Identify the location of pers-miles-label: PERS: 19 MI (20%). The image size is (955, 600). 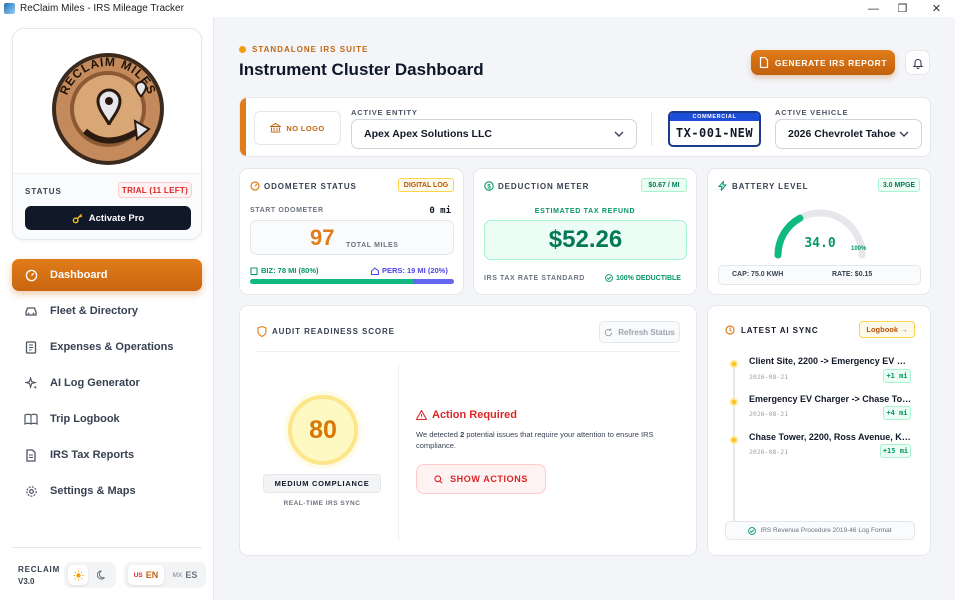
(415, 270).